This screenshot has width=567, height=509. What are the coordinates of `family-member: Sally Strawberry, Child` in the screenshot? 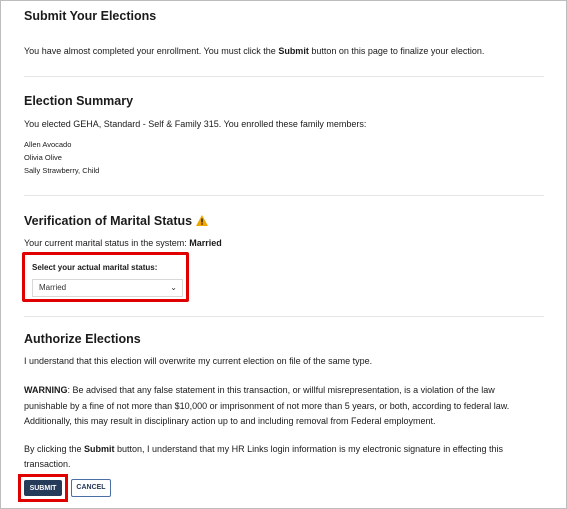 It's located at (62, 170).